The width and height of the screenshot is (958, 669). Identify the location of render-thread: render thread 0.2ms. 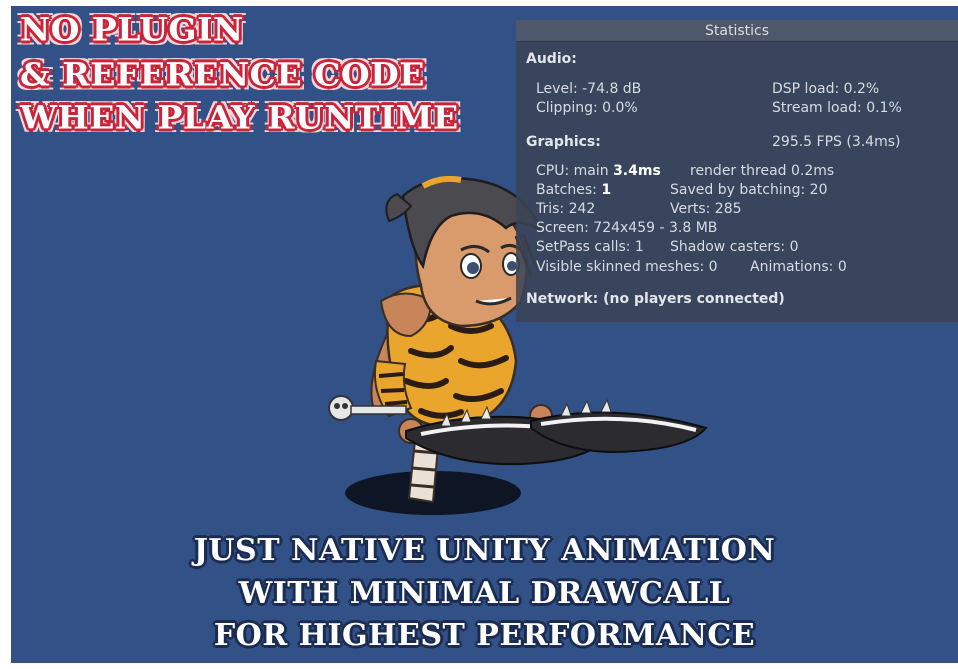
(762, 171).